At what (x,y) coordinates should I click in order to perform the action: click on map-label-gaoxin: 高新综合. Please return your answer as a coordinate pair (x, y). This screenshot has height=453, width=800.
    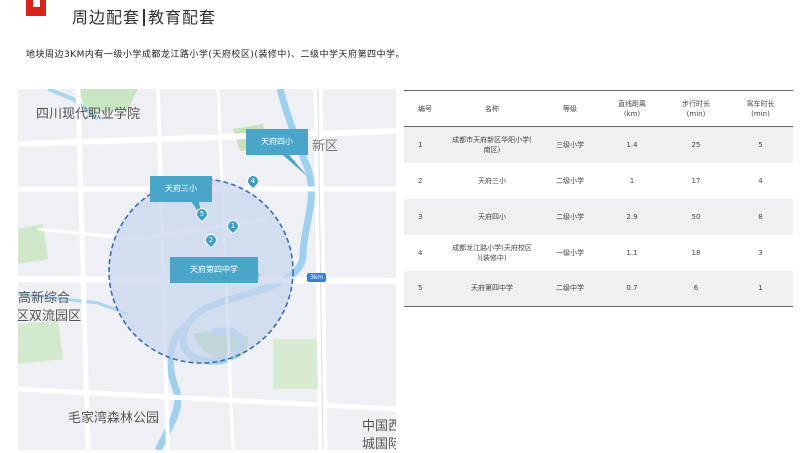
    Looking at the image, I should click on (44, 297).